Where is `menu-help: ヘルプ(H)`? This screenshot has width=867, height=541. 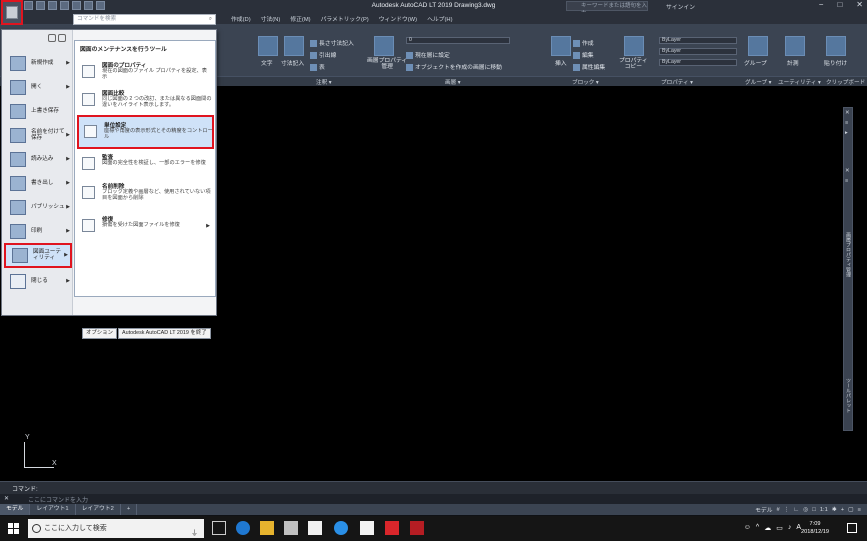
menu-help: ヘルプ(H) is located at coordinates (439, 17).